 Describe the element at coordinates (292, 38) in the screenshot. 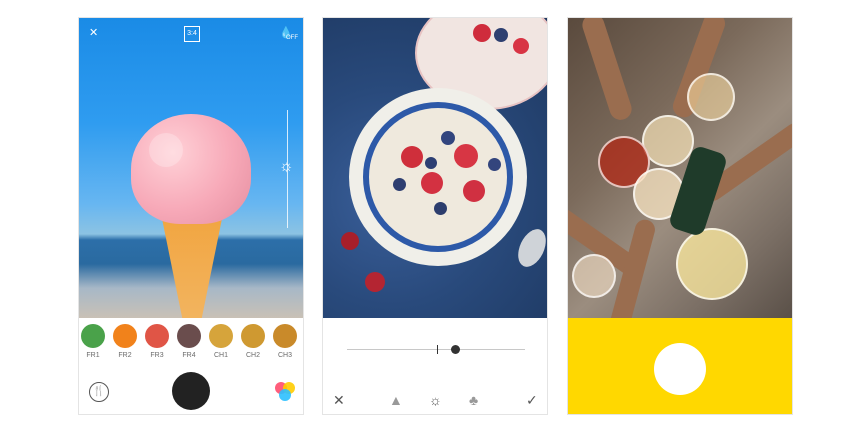

I see `drop-off-label: OFF` at that location.